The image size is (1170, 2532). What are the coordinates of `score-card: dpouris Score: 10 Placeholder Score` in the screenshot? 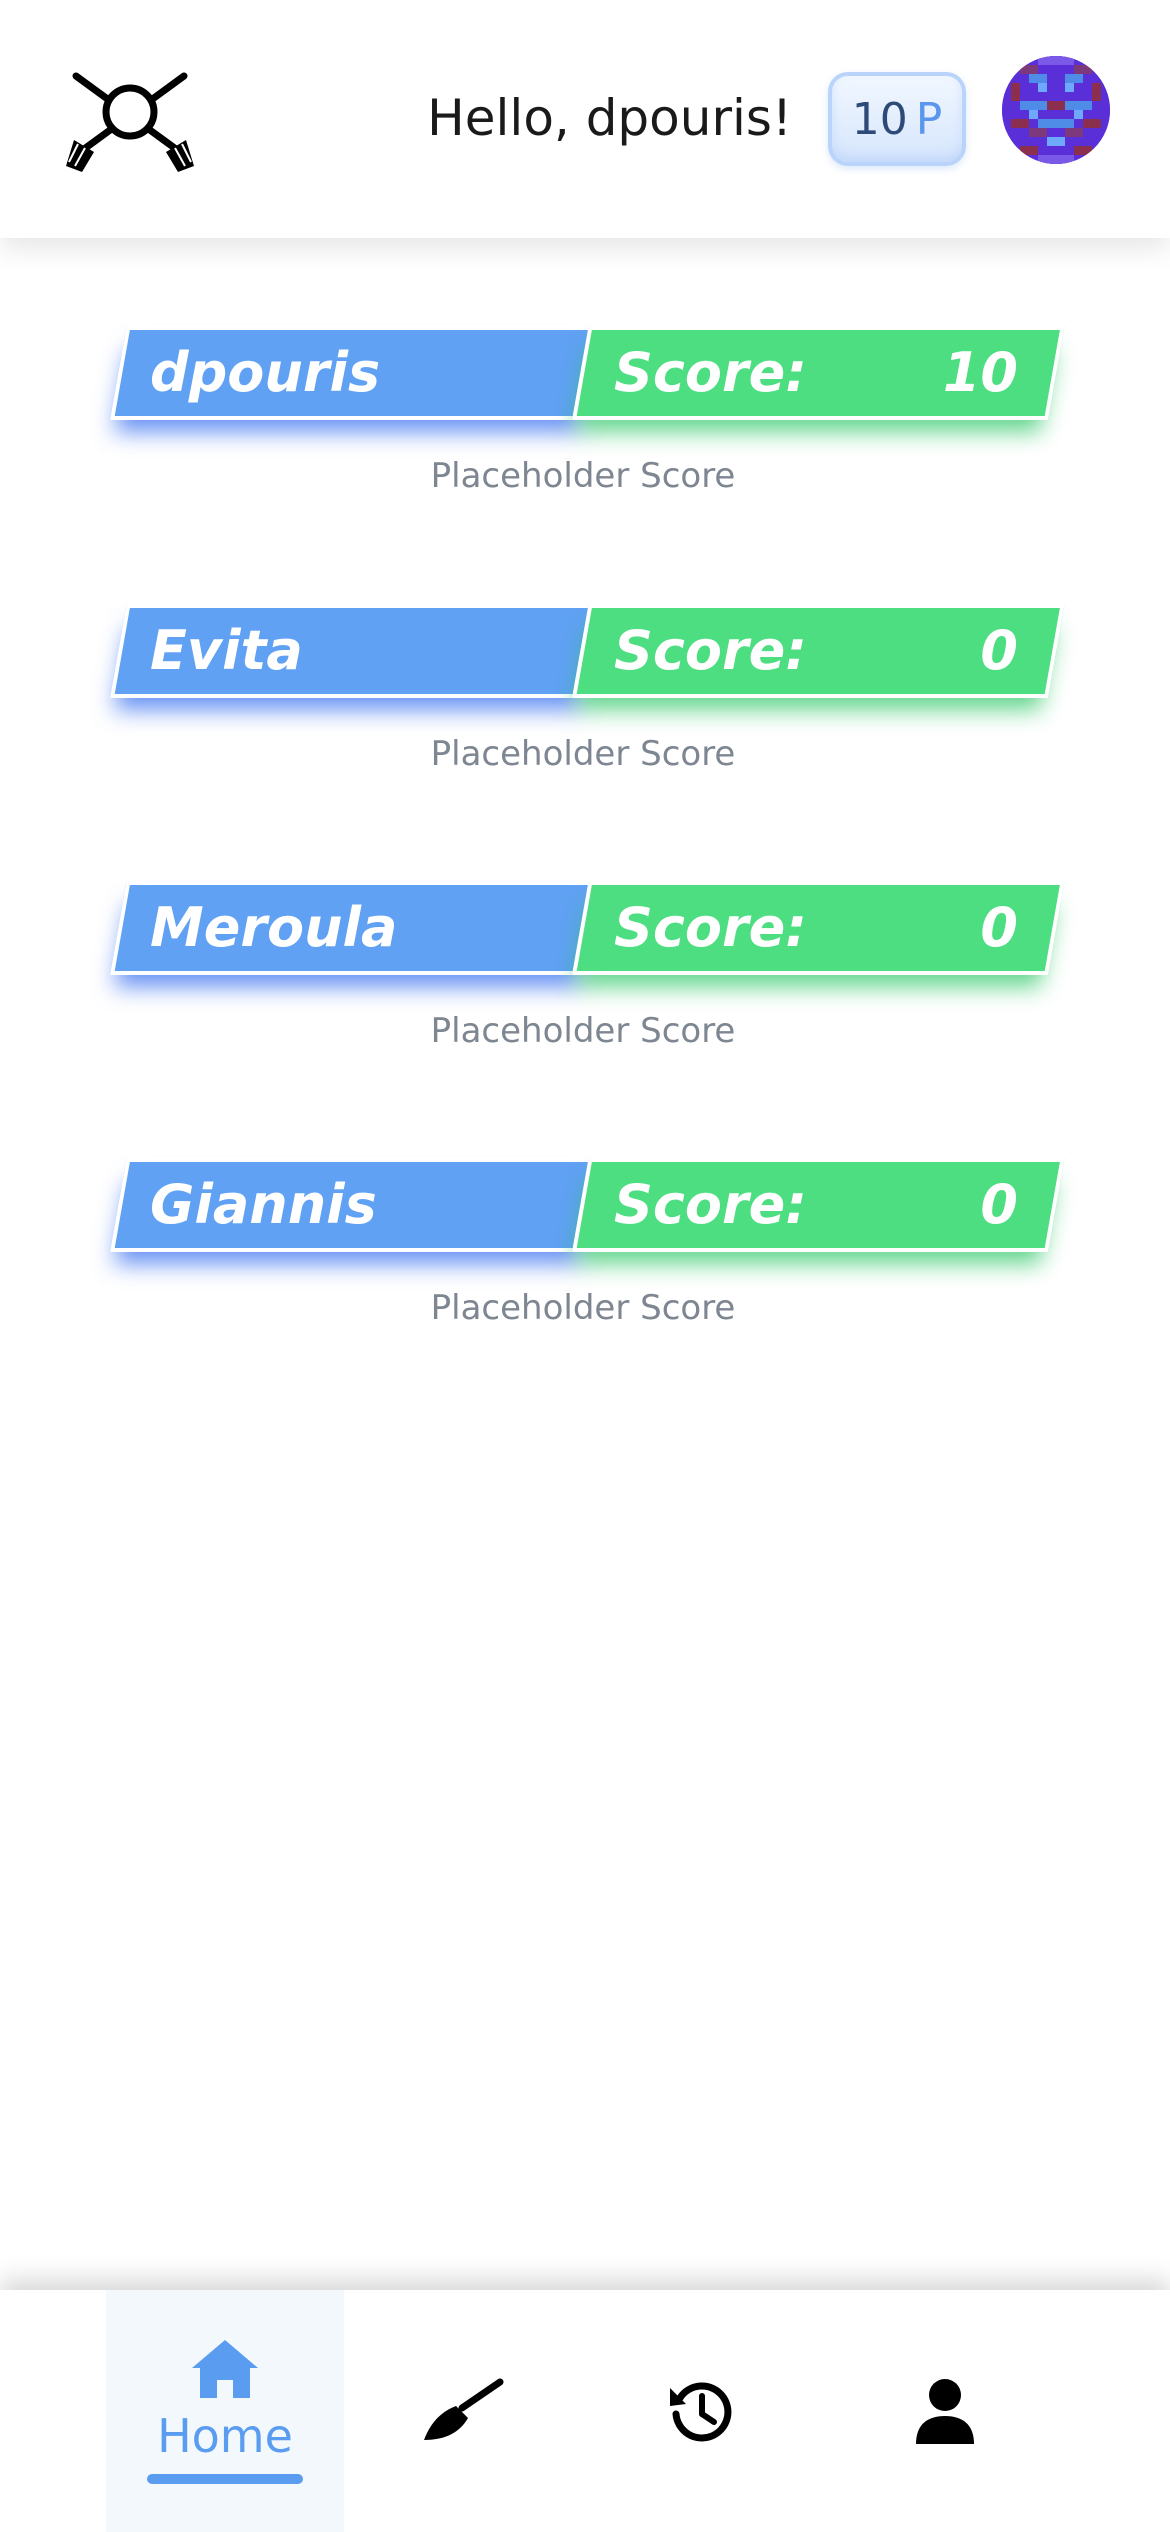 It's located at (587, 420).